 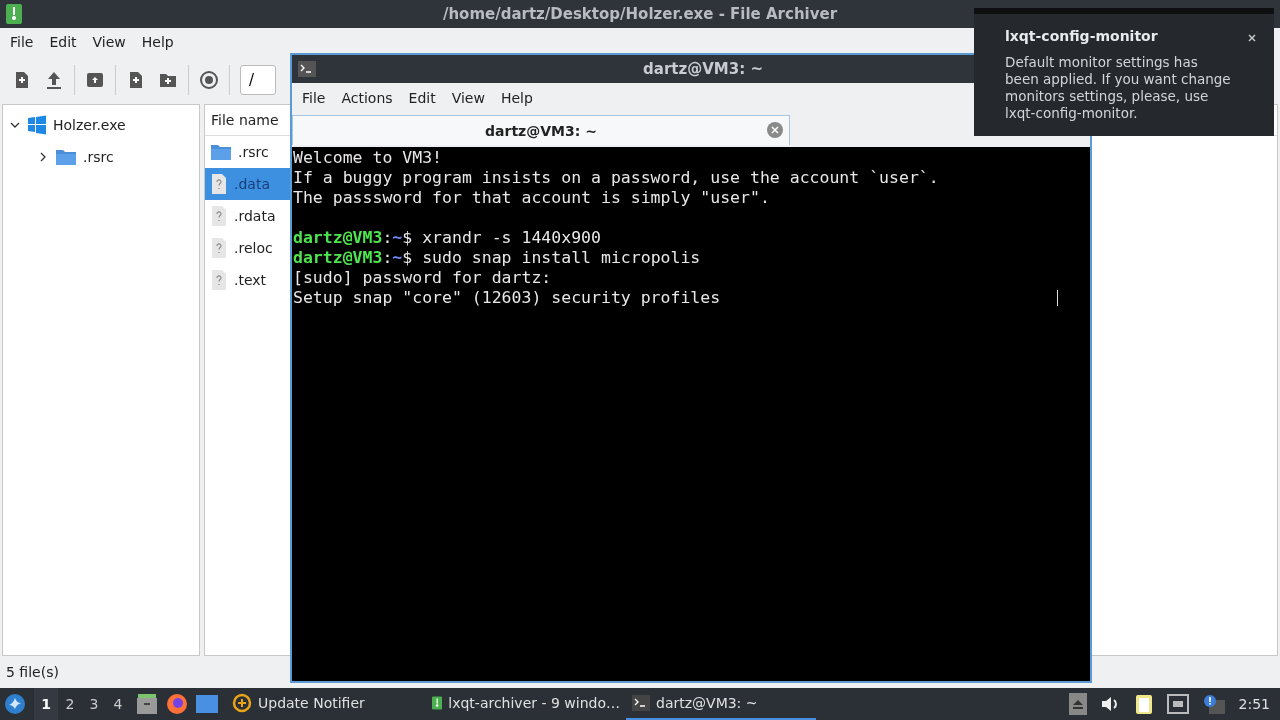 I want to click on tree-item: Holzer.exe, so click(x=89, y=125).